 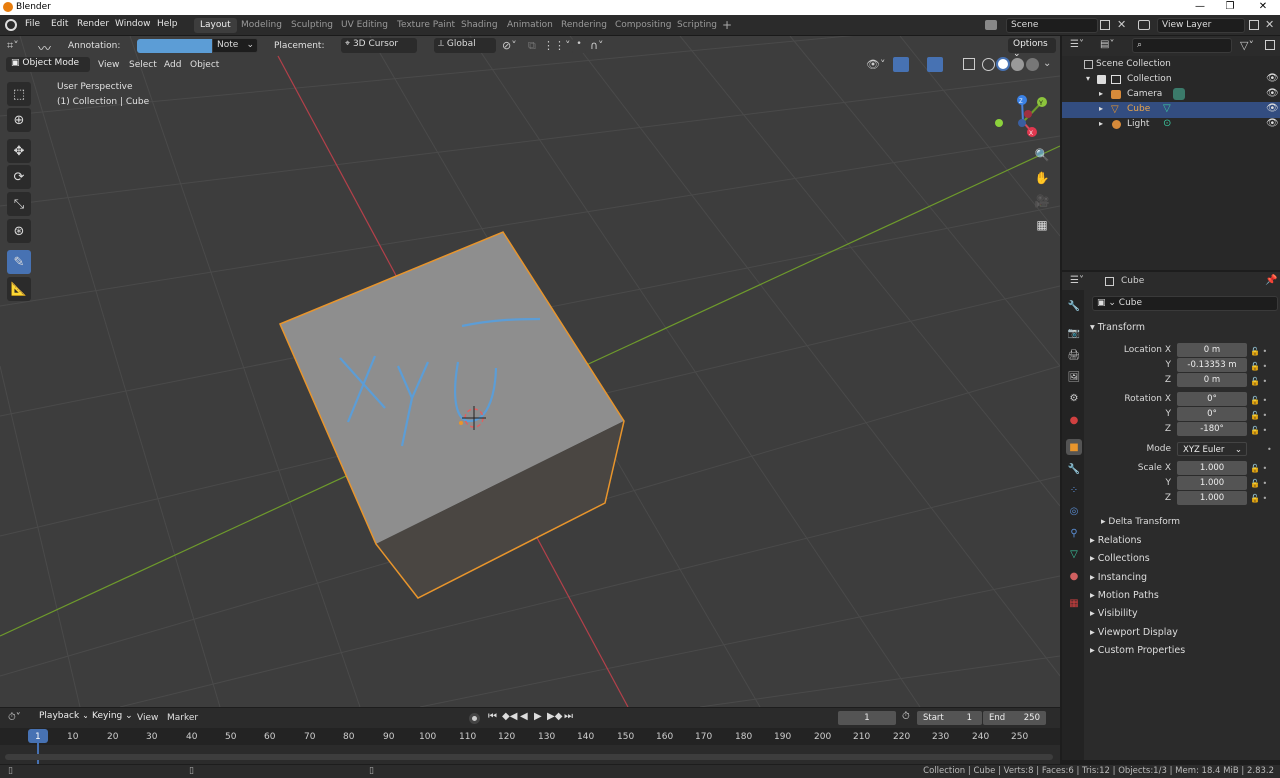 What do you see at coordinates (1077, 280) in the screenshot?
I see `properties-editor-icon: ☰˅` at bounding box center [1077, 280].